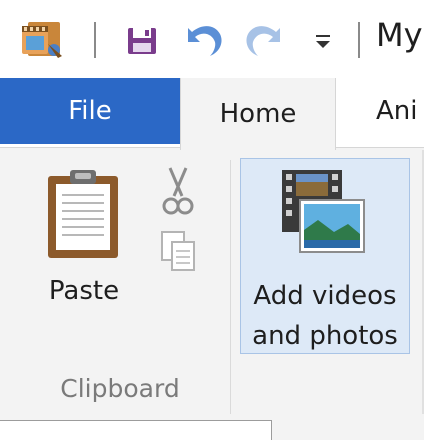  I want to click on clipboard-paste-icon, so click(83, 214).